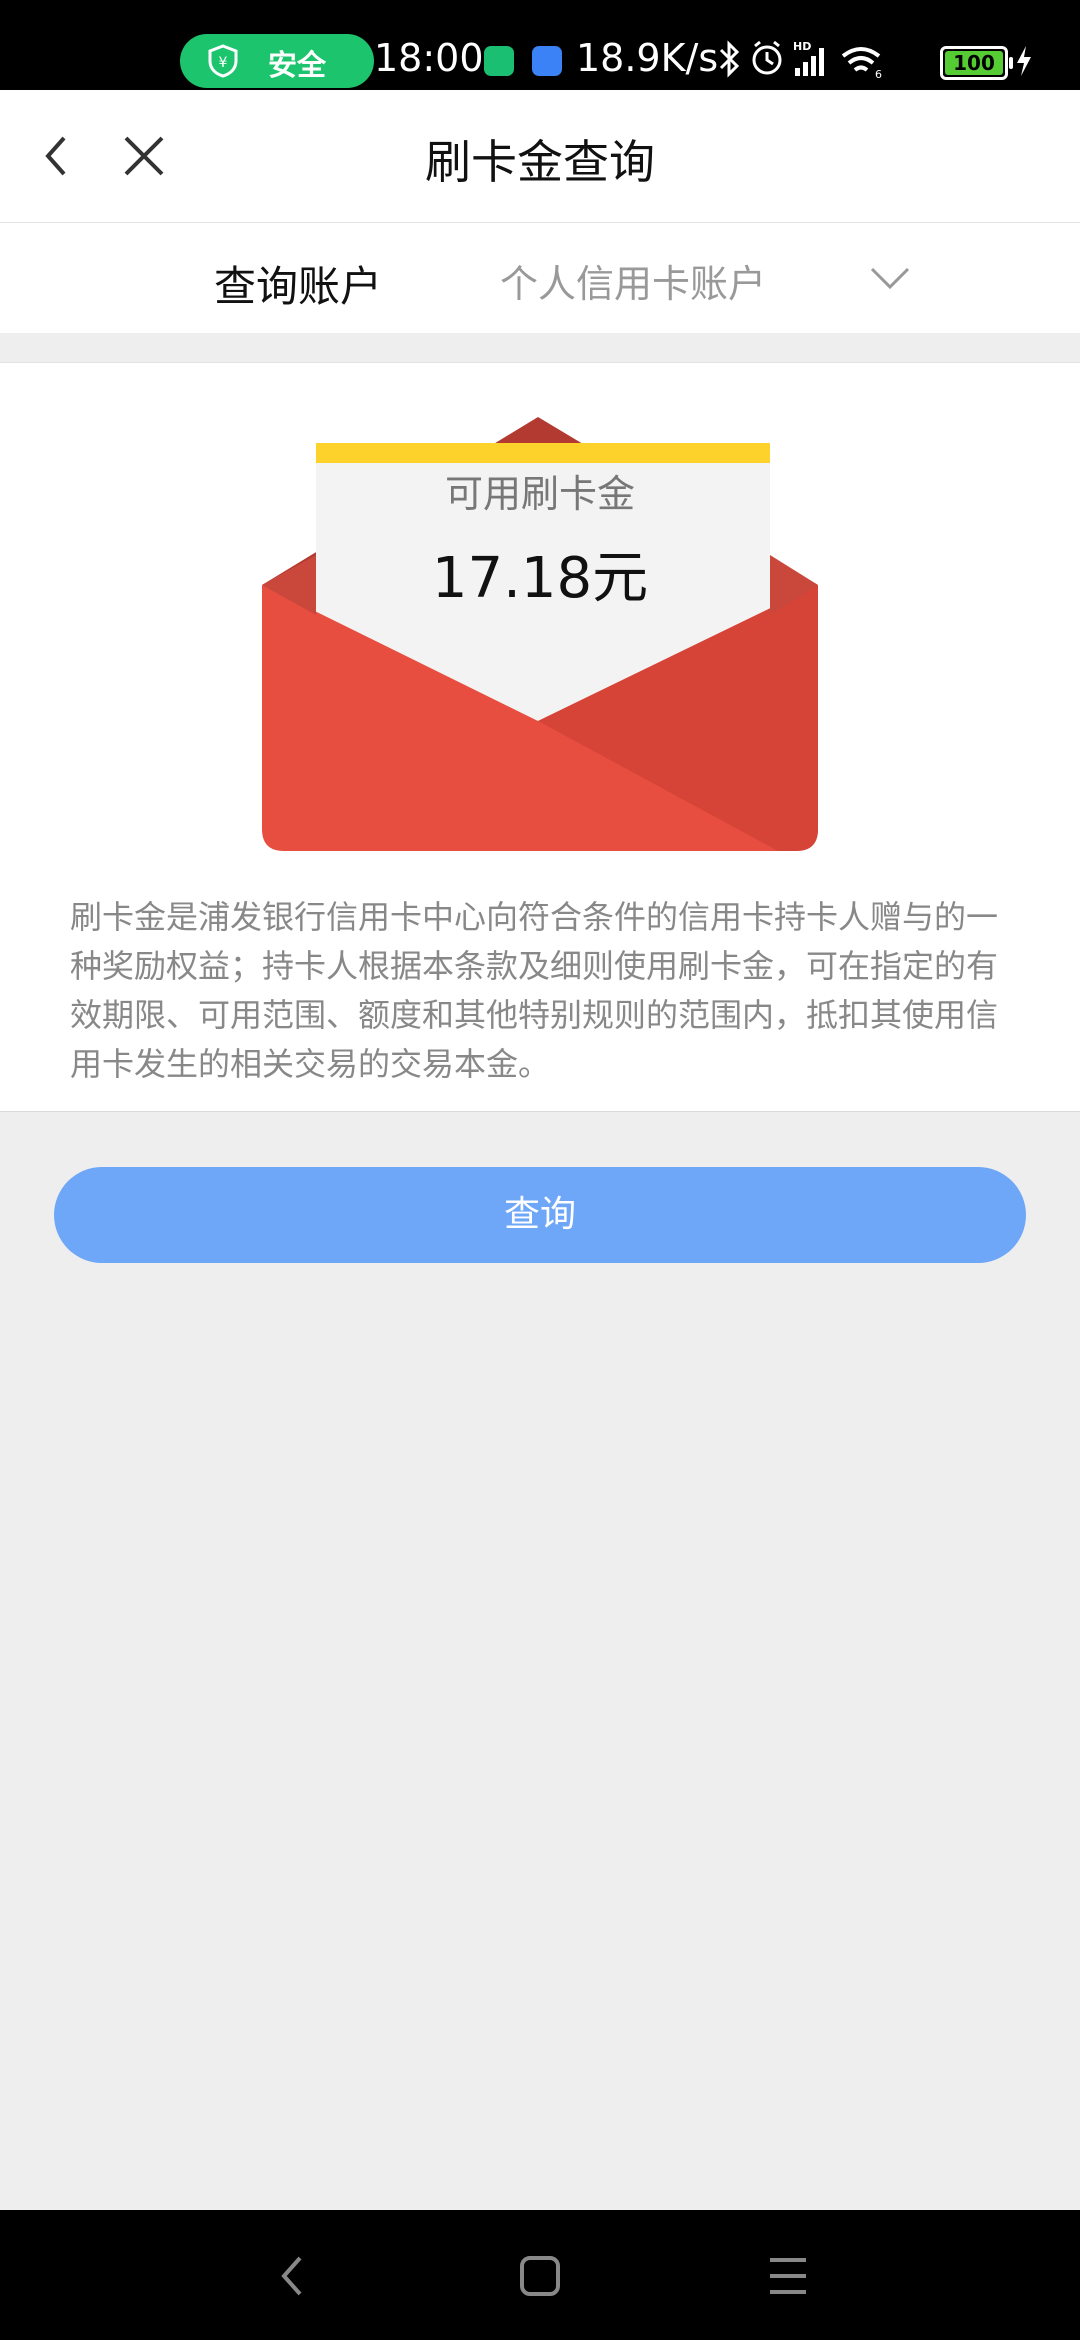 The height and width of the screenshot is (2340, 1080). I want to click on system-nav-bar, so click(540, 2275).